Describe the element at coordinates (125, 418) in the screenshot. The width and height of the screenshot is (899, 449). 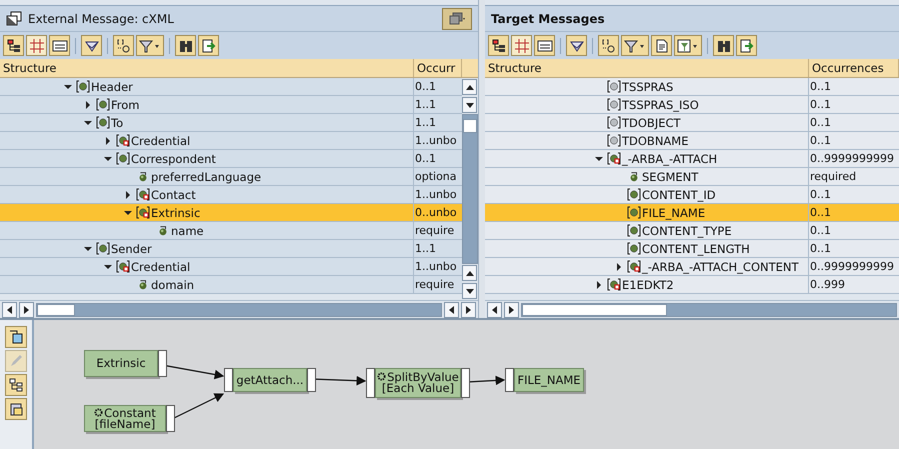
I see `mapping-node: Constant [fileName]` at that location.